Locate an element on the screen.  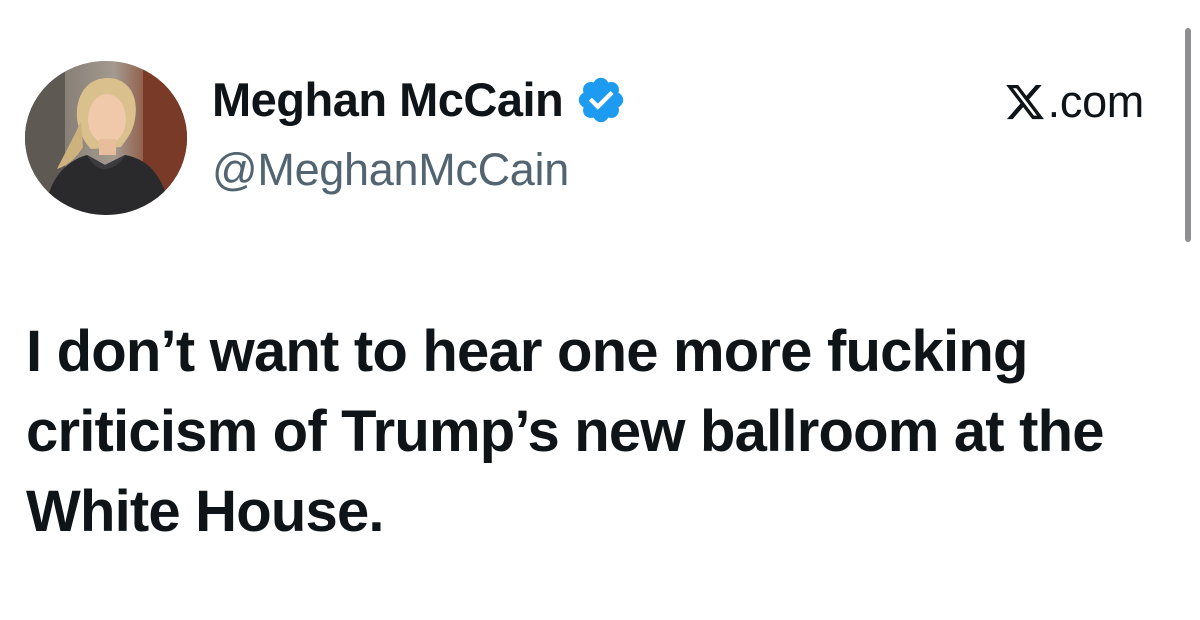
source-domain: .com is located at coordinates (1074, 102).